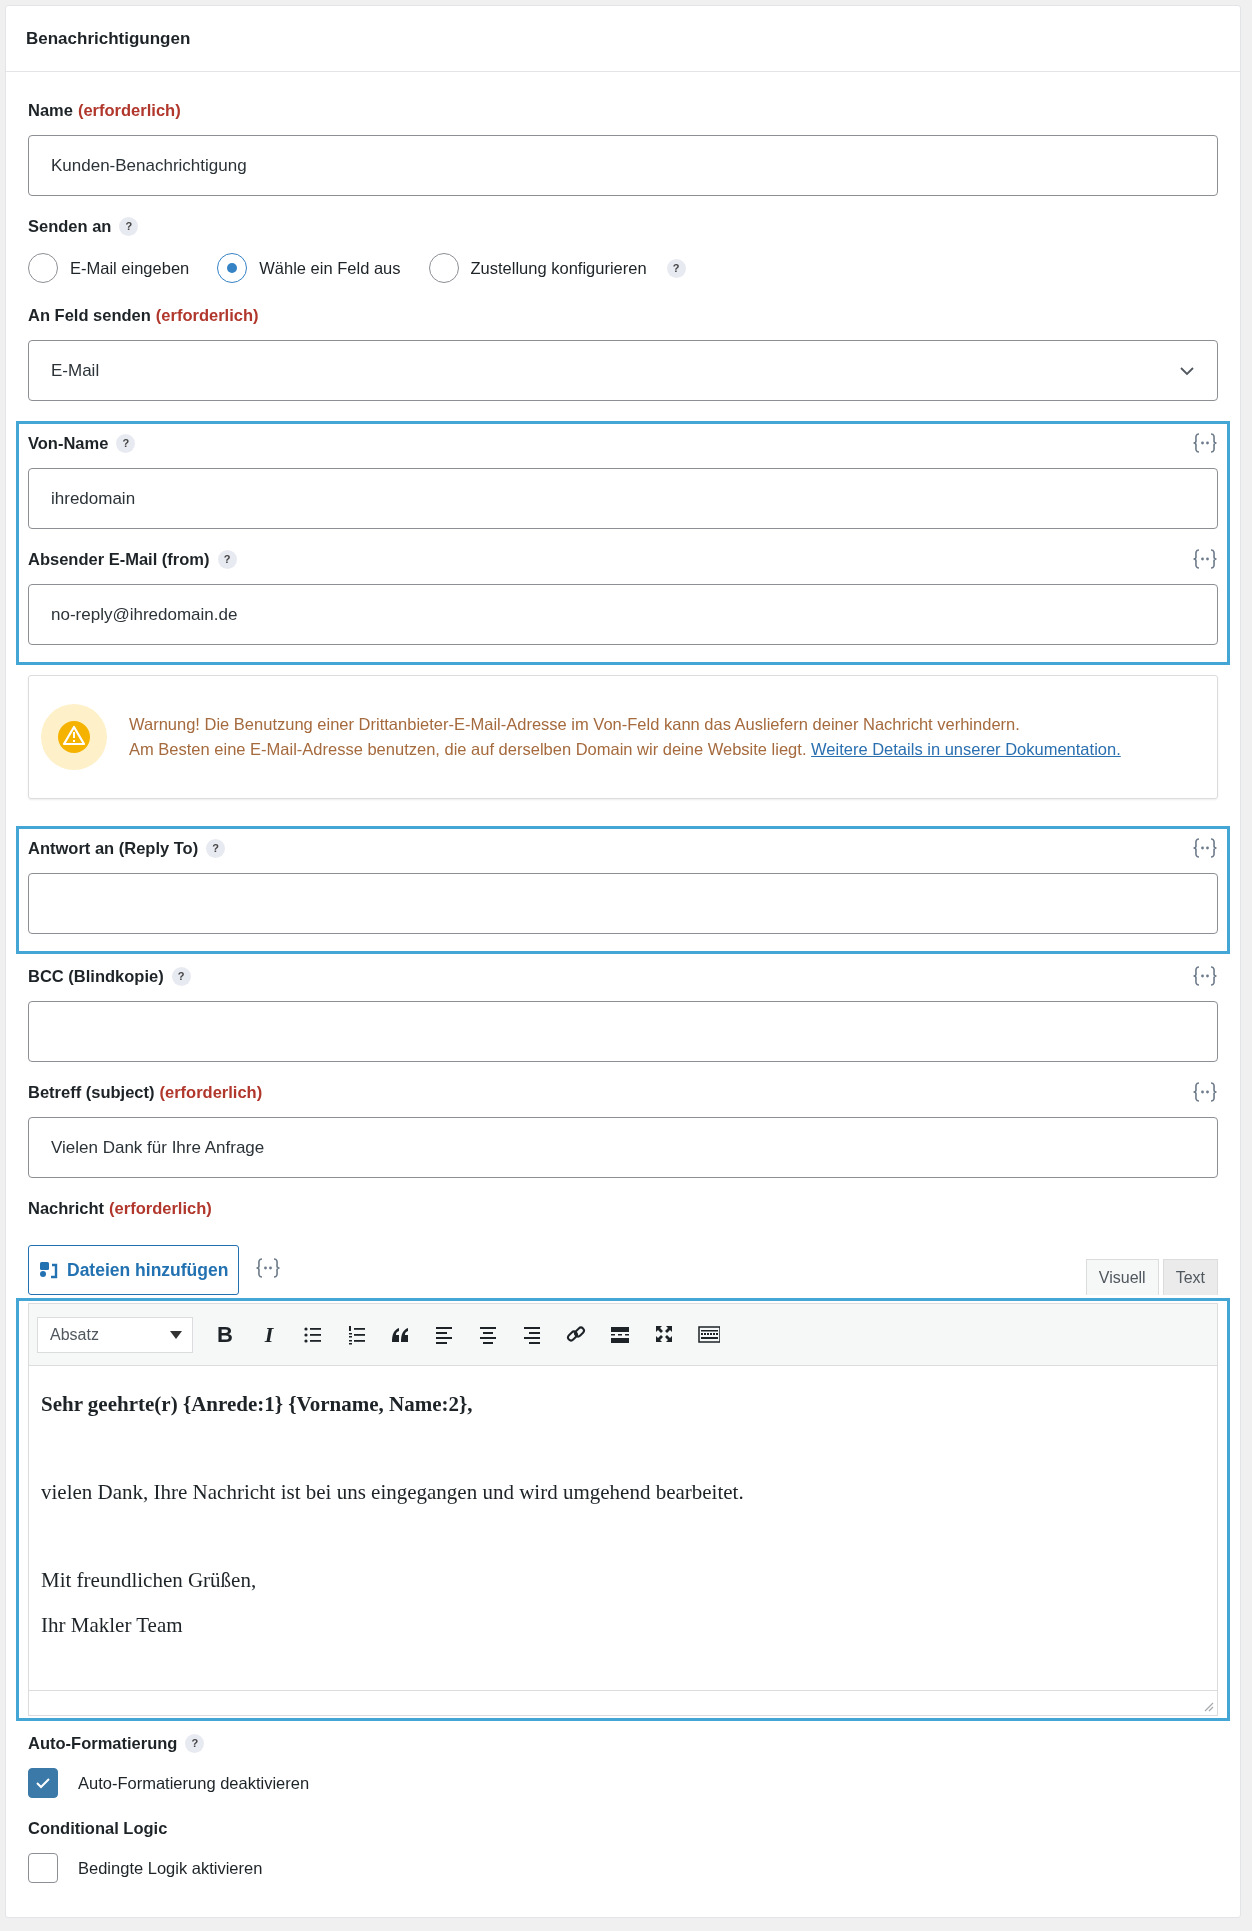  I want to click on add-files-button: Dateien hinzufügen, so click(134, 1270).